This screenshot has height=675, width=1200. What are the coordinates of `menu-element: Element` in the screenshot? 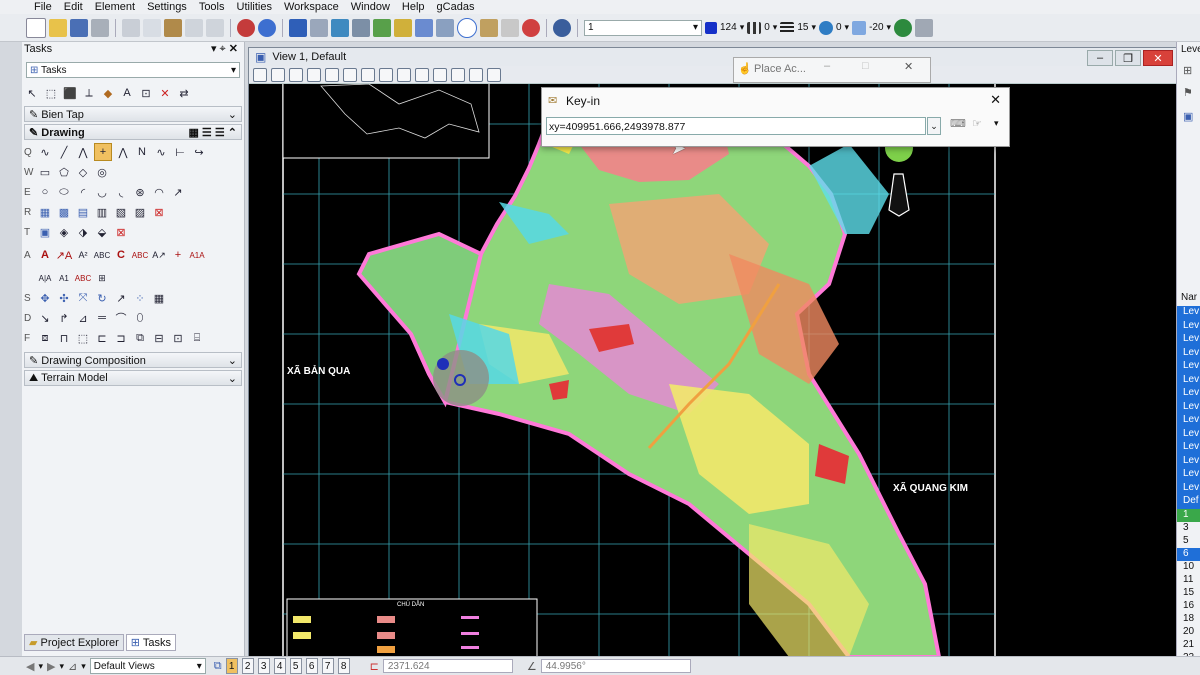 It's located at (115, 7).